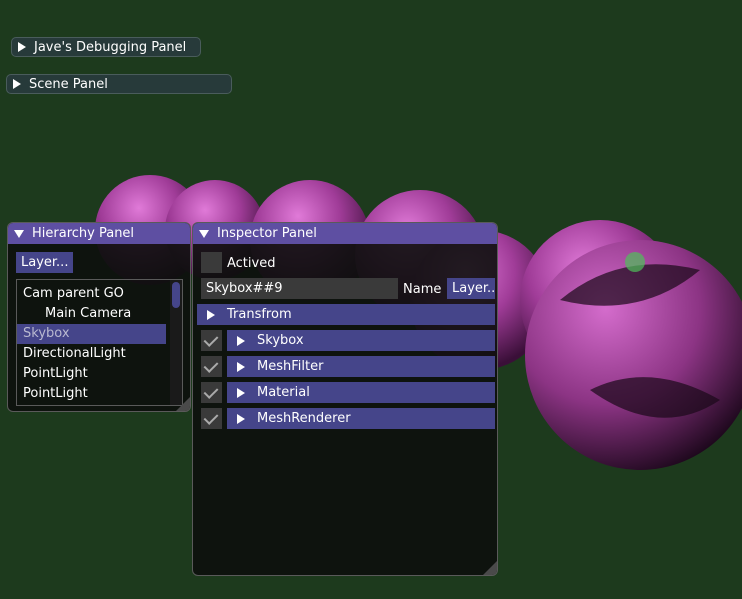 The image size is (742, 599). What do you see at coordinates (304, 418) in the screenshot?
I see `component-label: MeshRenderer` at bounding box center [304, 418].